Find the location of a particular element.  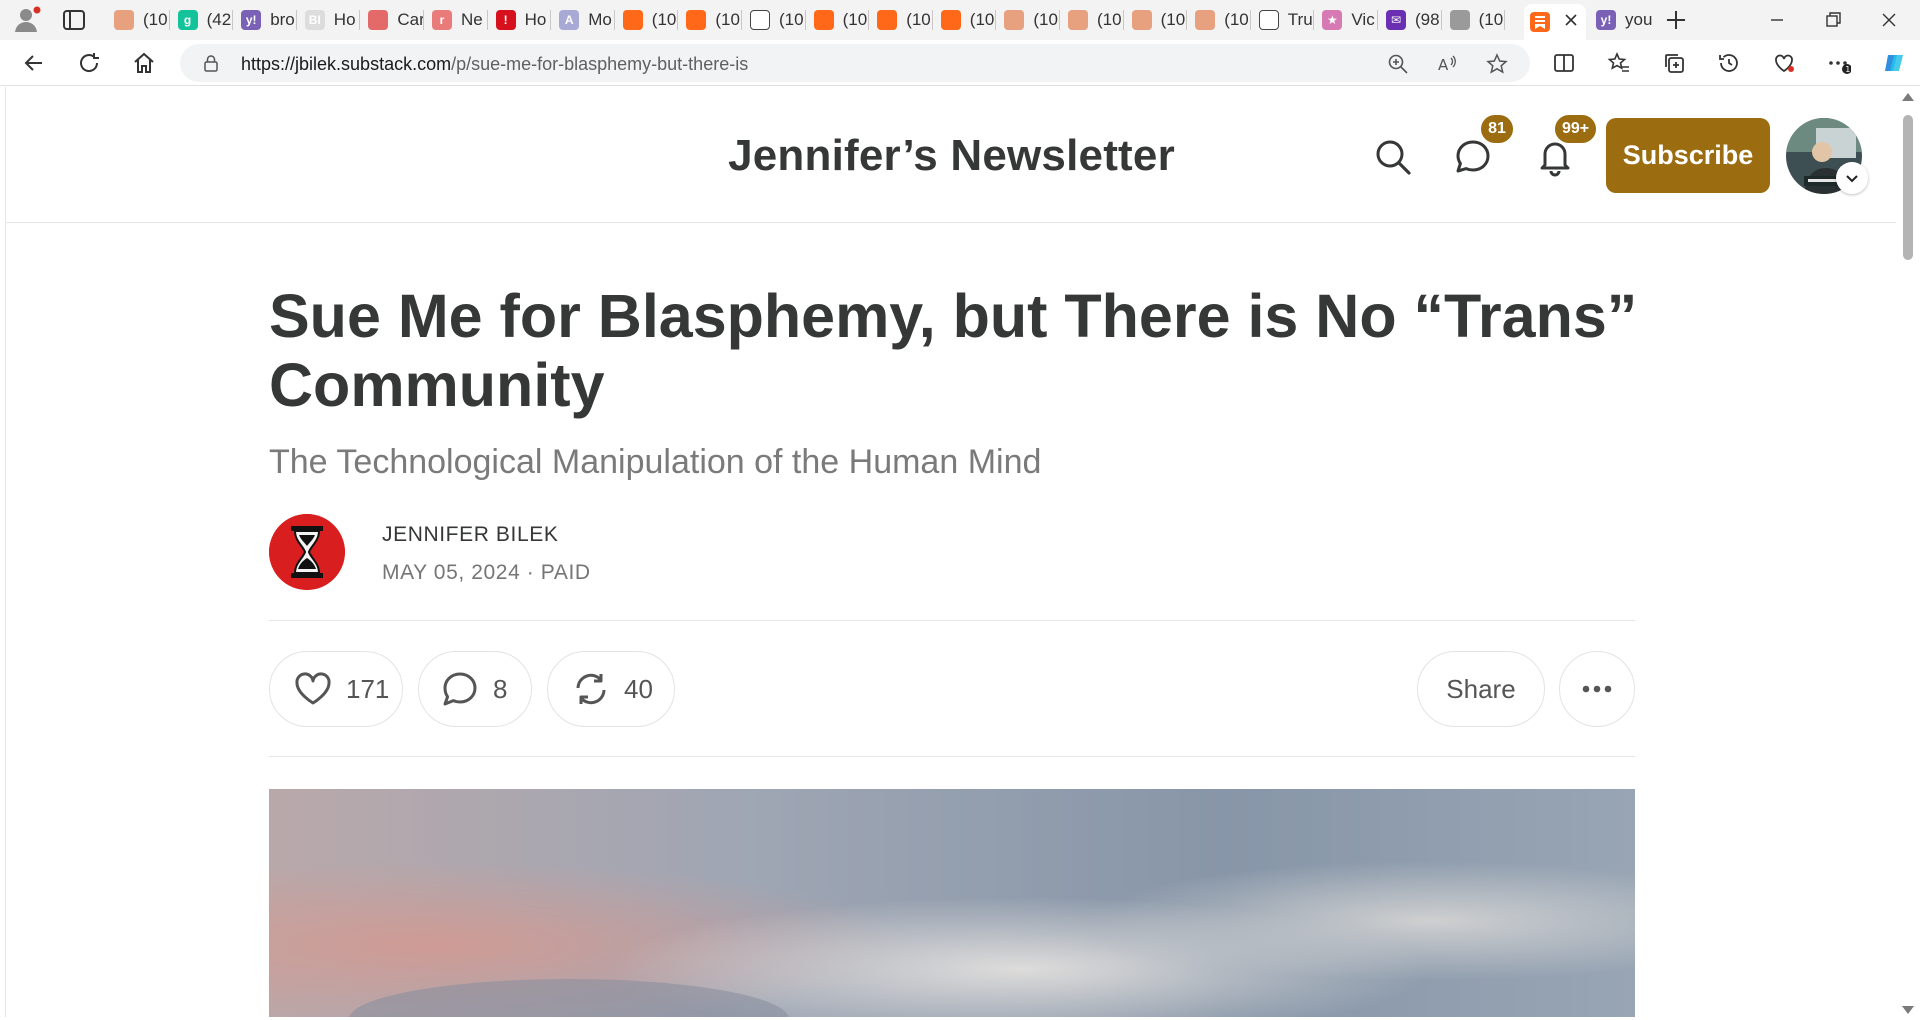

new-tab-icon is located at coordinates (1676, 20).